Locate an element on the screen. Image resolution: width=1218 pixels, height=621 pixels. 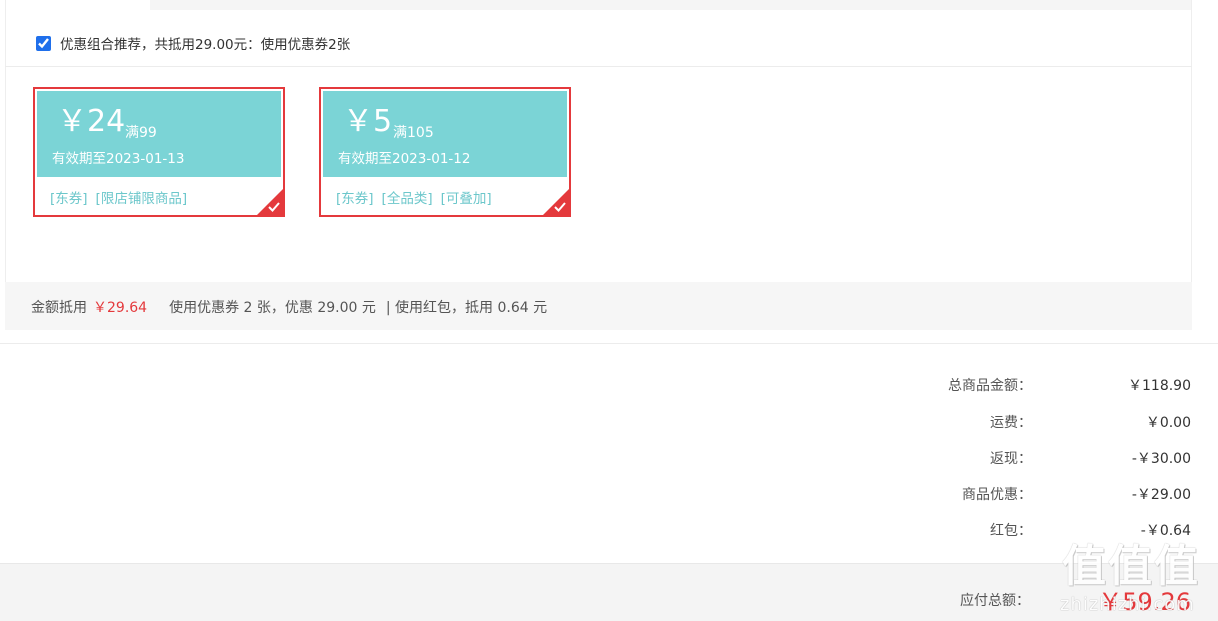
coupon-amount: ￥24 is located at coordinates (91, 121).